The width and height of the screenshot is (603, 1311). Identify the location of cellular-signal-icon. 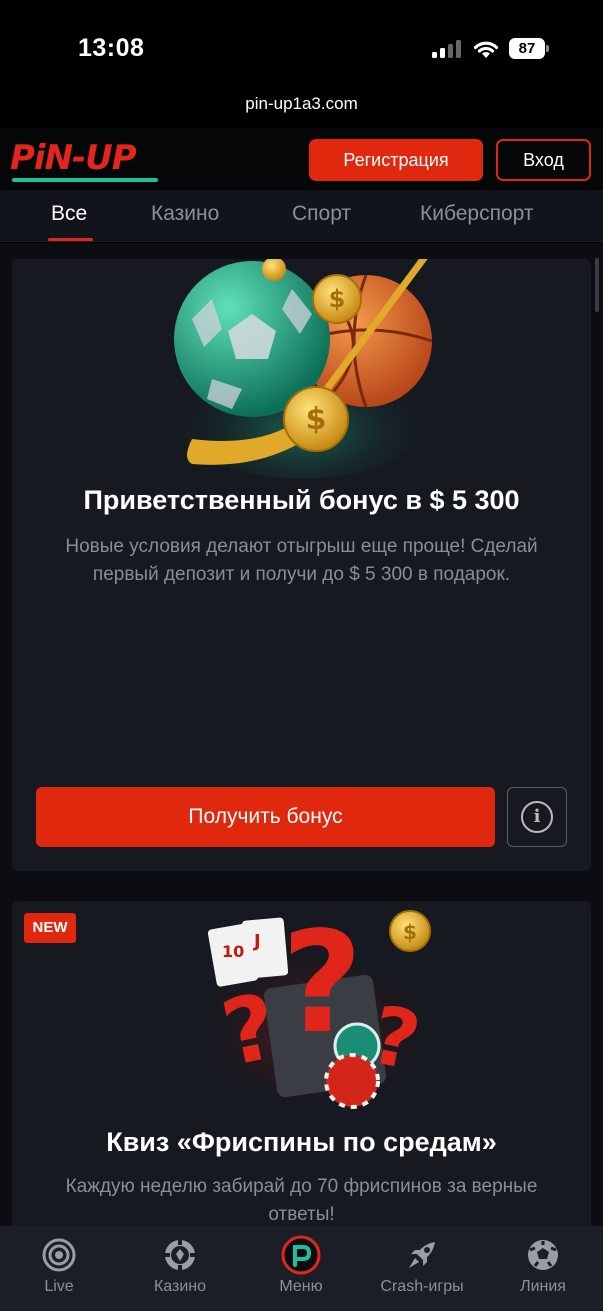
(447, 49).